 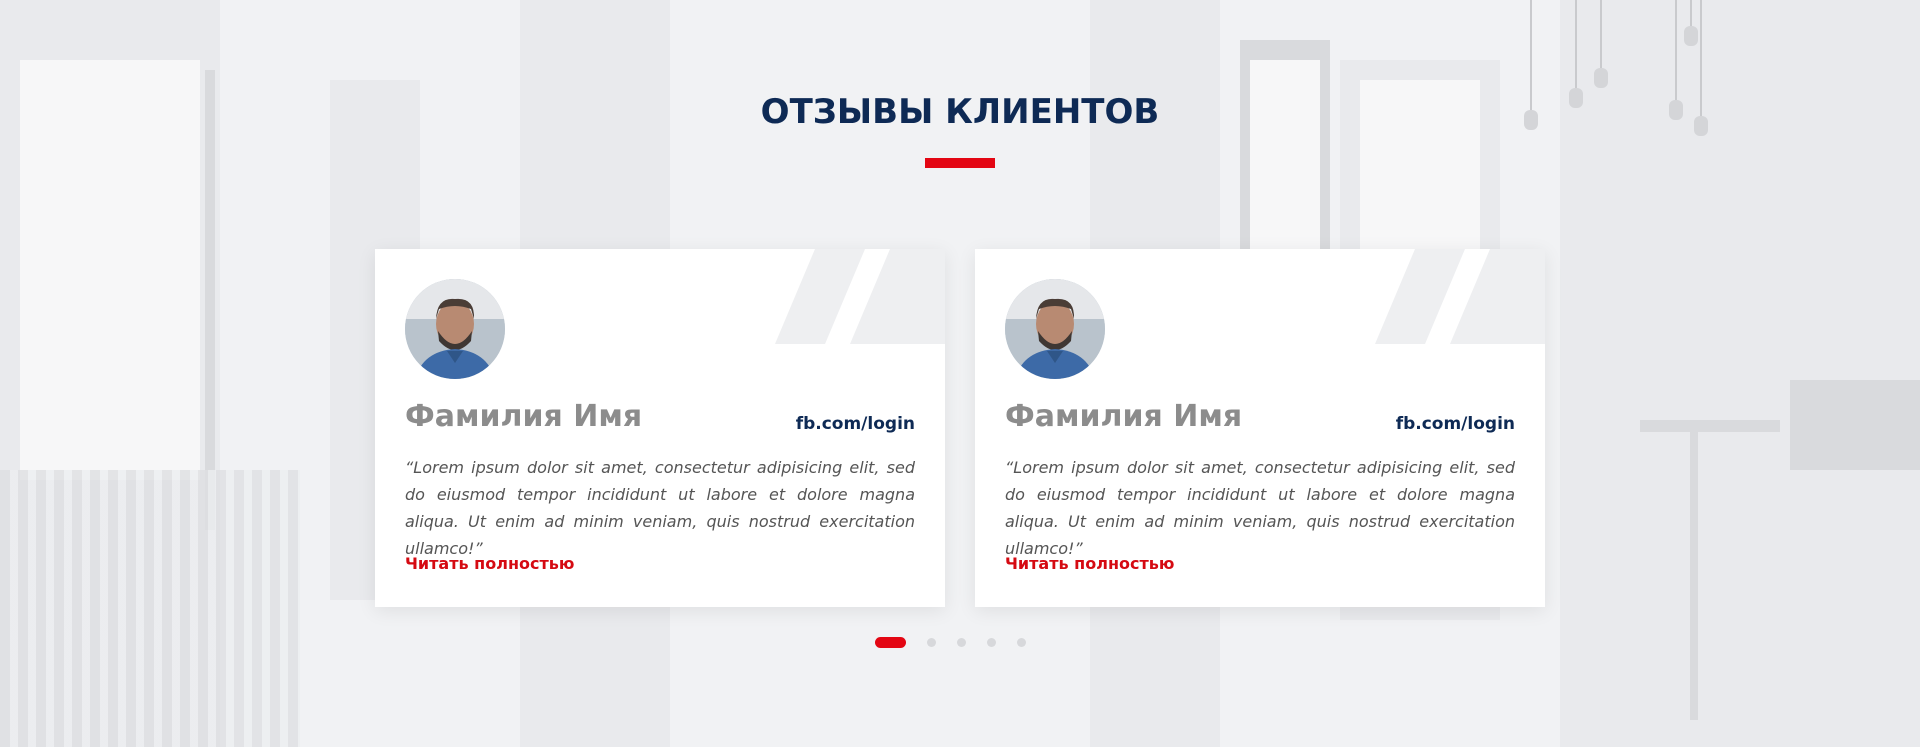 I want to click on pagination-dot-active, so click(x=890, y=642).